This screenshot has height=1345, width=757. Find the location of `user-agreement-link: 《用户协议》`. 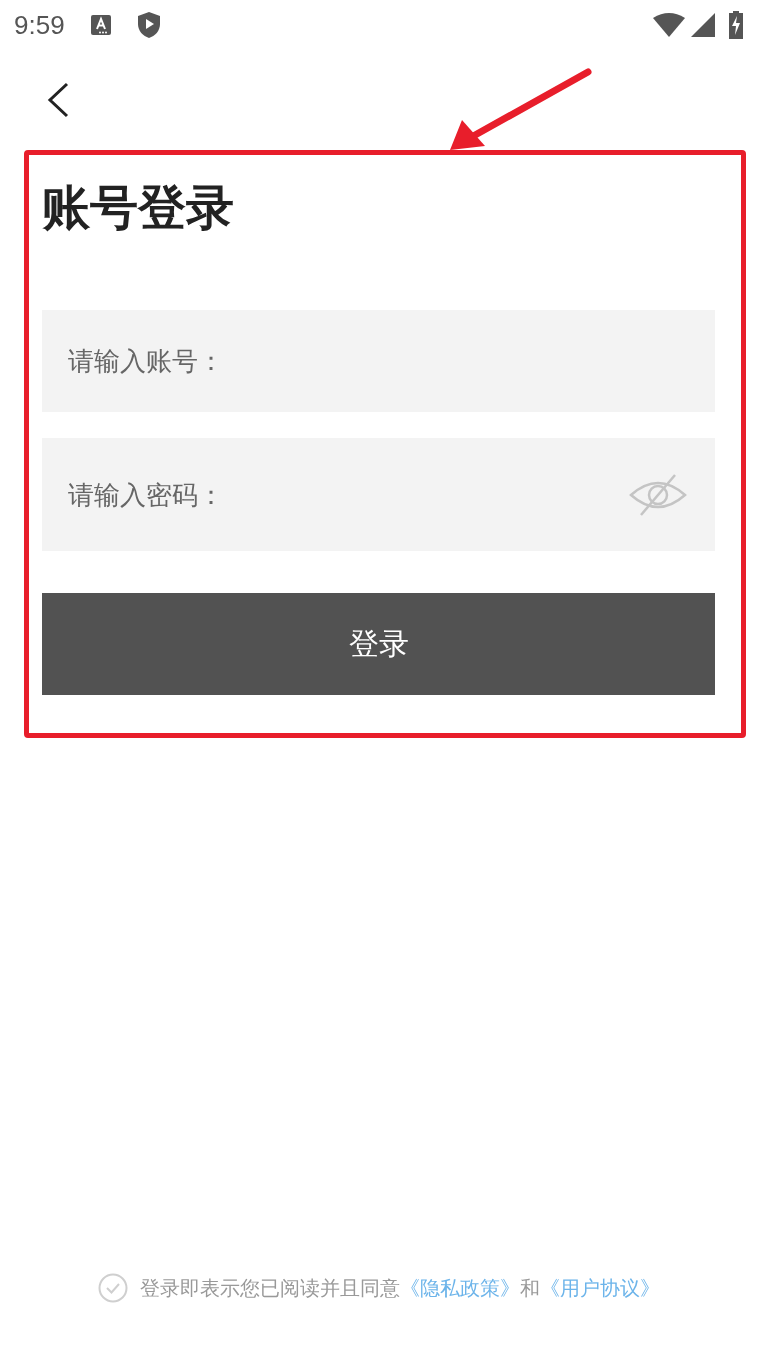

user-agreement-link: 《用户协议》 is located at coordinates (599, 1287).